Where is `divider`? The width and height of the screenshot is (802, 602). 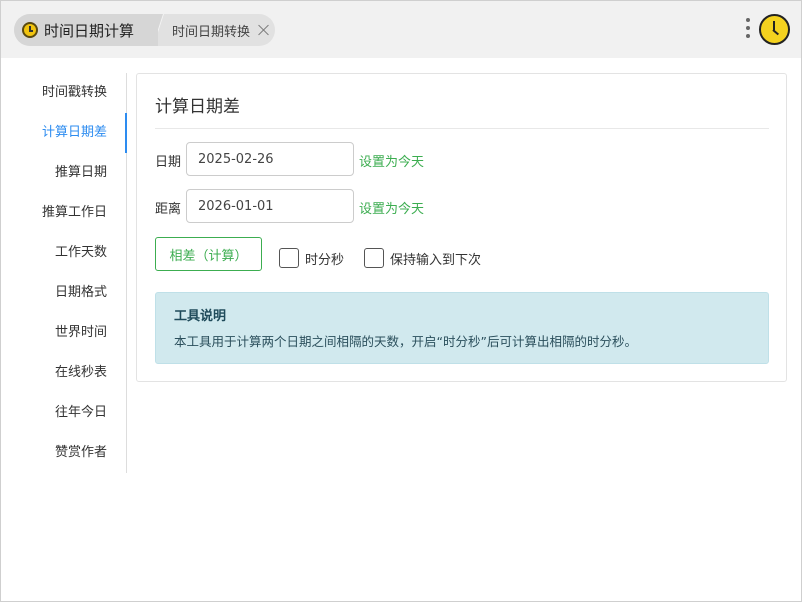 divider is located at coordinates (462, 128).